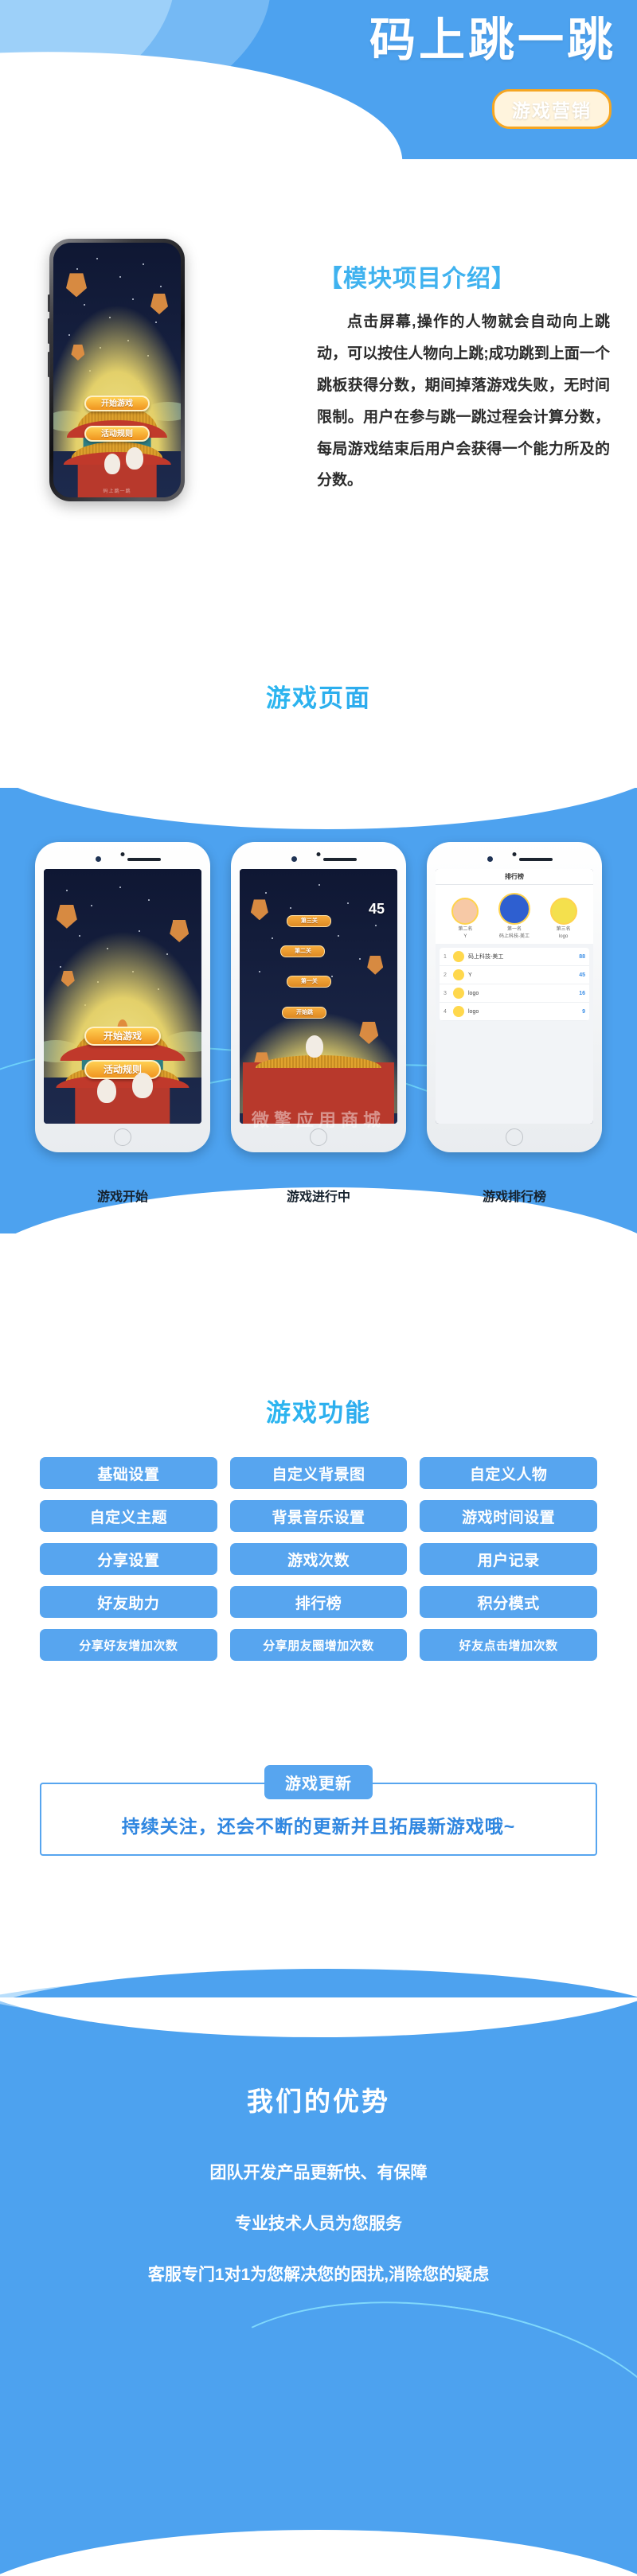 The height and width of the screenshot is (2576, 637). What do you see at coordinates (318, 1645) in the screenshot?
I see `function-share-moments-add-count: 分享朋友圈增加次数` at bounding box center [318, 1645].